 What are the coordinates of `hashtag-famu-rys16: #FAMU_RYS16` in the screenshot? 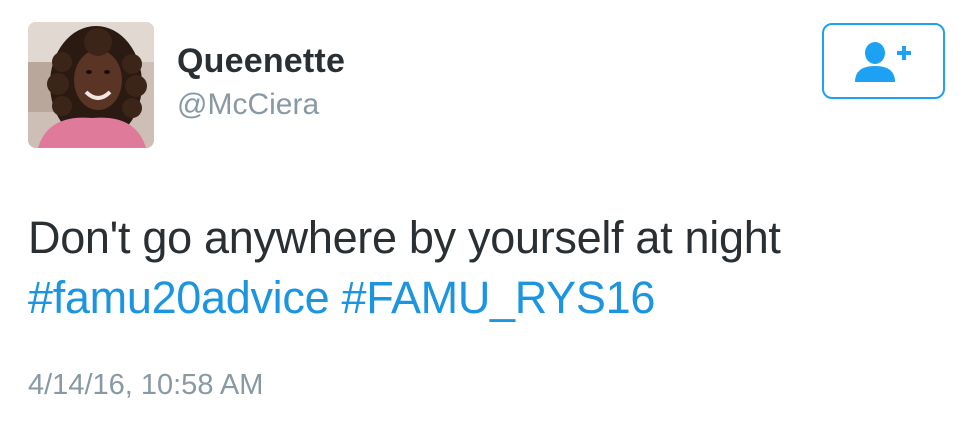 It's located at (499, 297).